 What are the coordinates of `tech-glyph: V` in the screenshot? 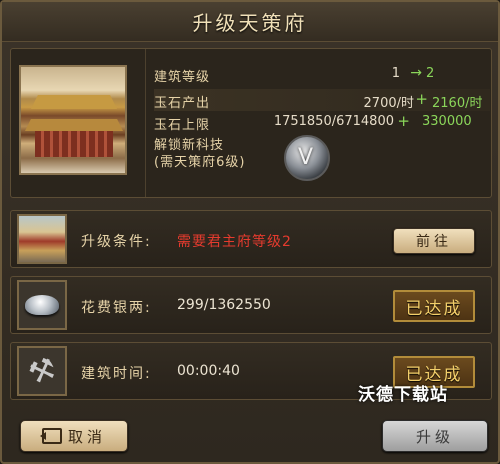 It's located at (306, 157).